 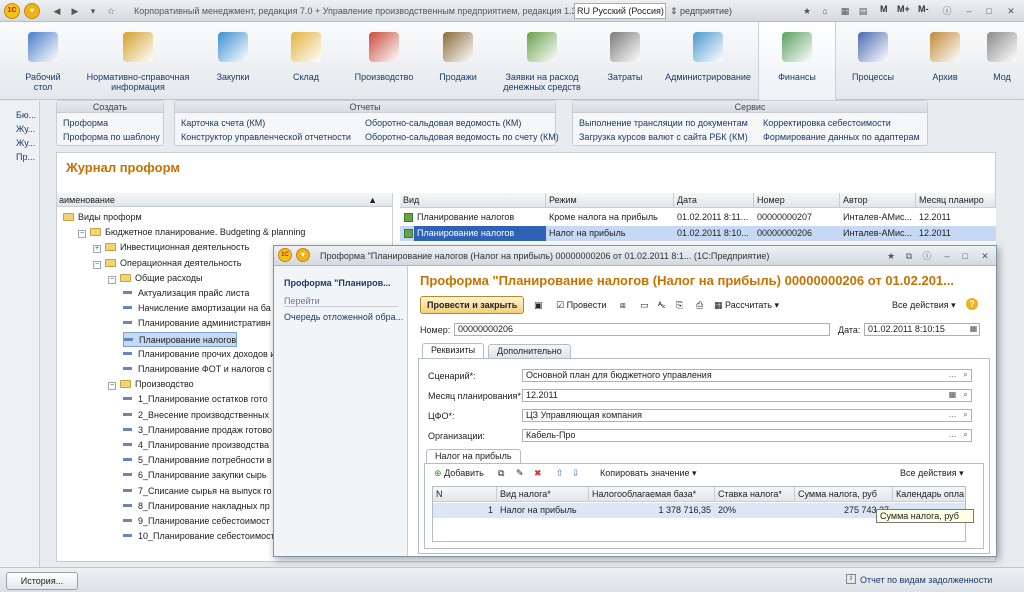 What do you see at coordinates (151, 384) in the screenshot?
I see `tree-item: − Производство` at bounding box center [151, 384].